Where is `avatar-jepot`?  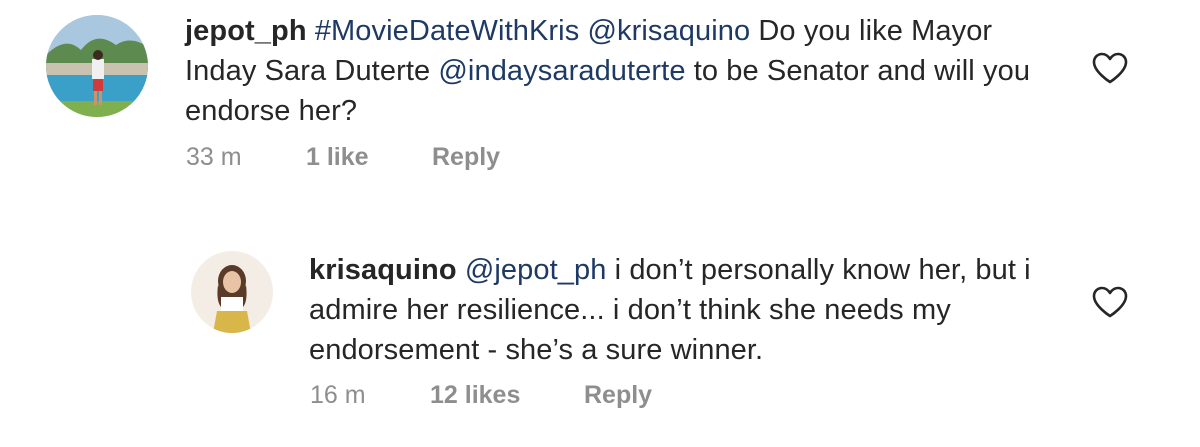 avatar-jepot is located at coordinates (97, 66).